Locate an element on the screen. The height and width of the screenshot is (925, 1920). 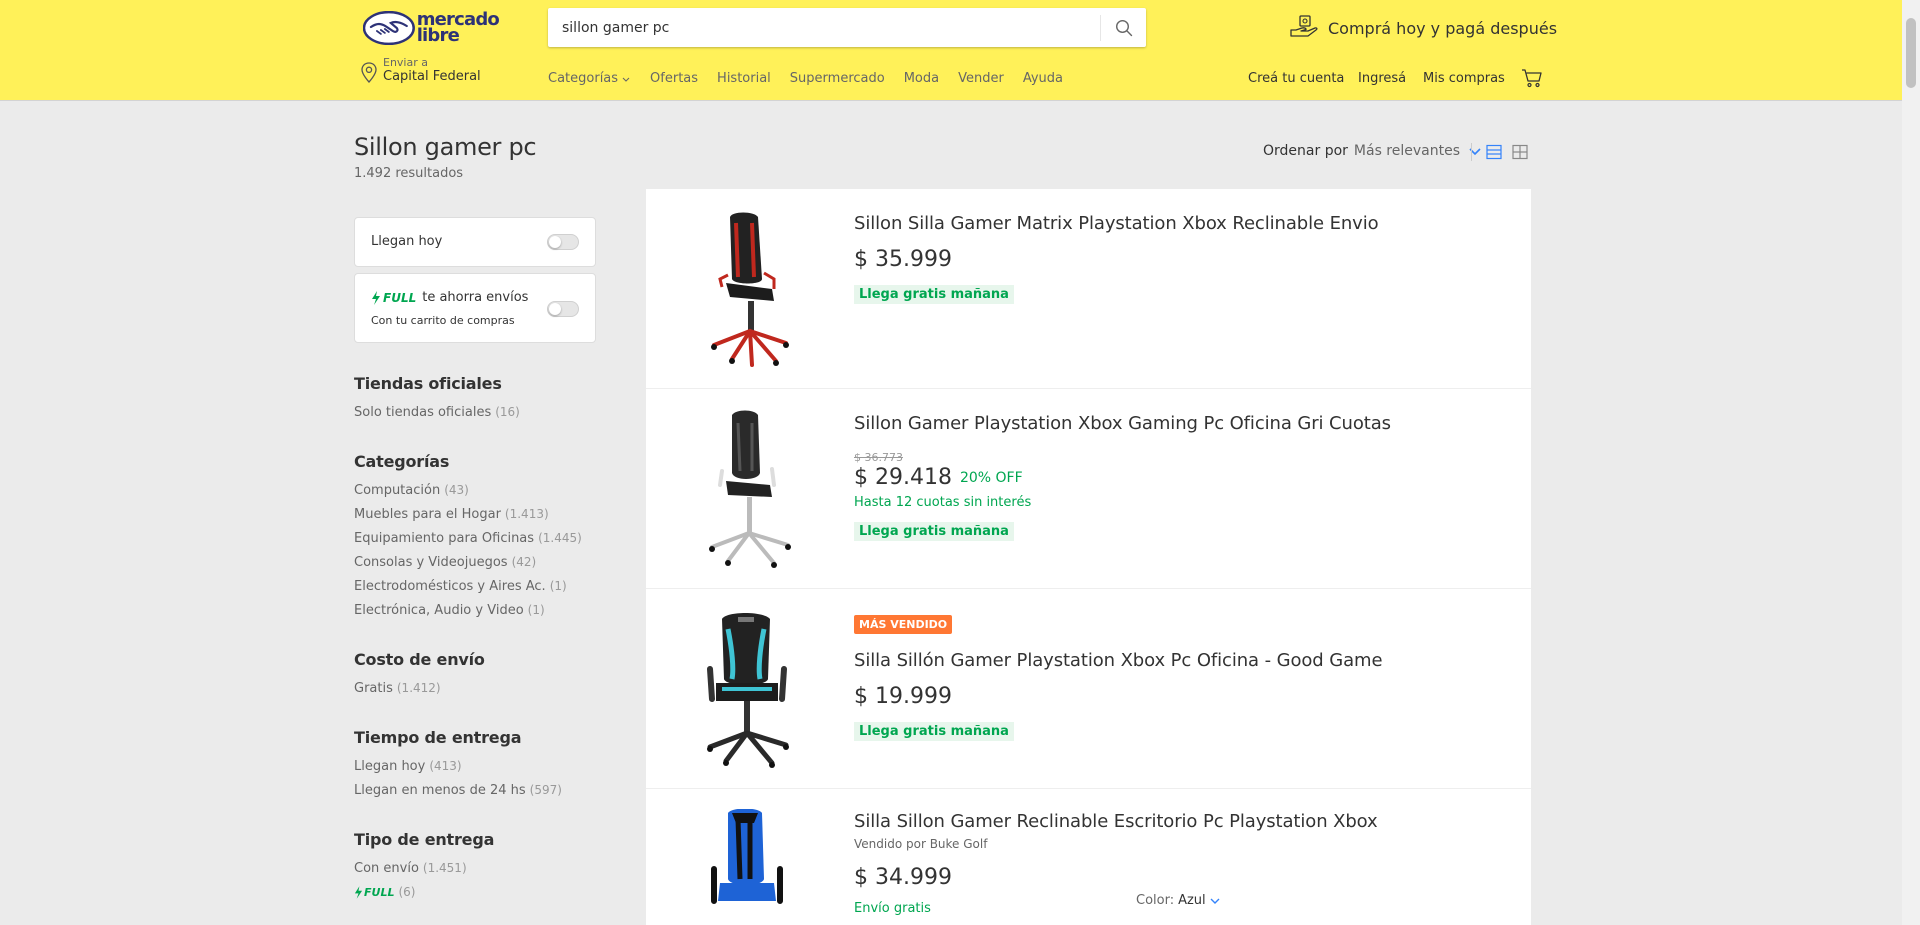
filter-item: Llegan hoy (413) is located at coordinates (408, 766).